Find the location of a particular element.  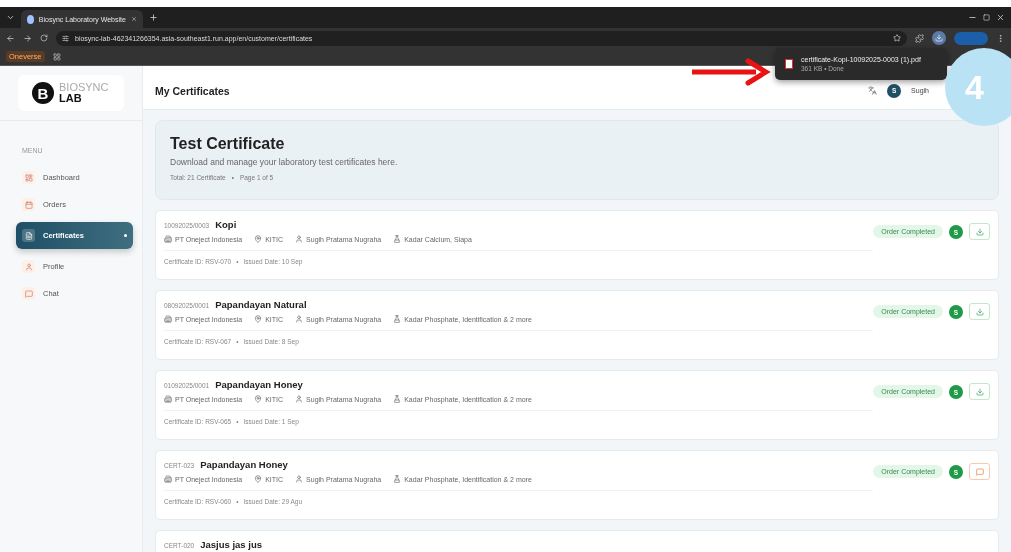

sliders-icon is located at coordinates (65, 38).